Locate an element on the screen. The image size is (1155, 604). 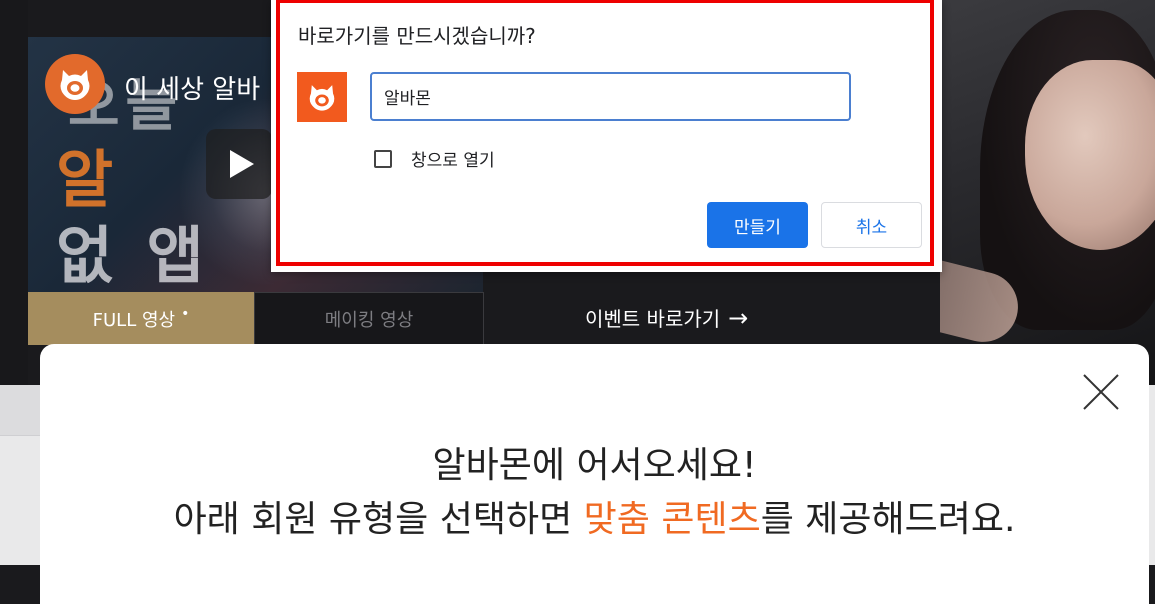
create-button: 만들기 is located at coordinates (757, 225).